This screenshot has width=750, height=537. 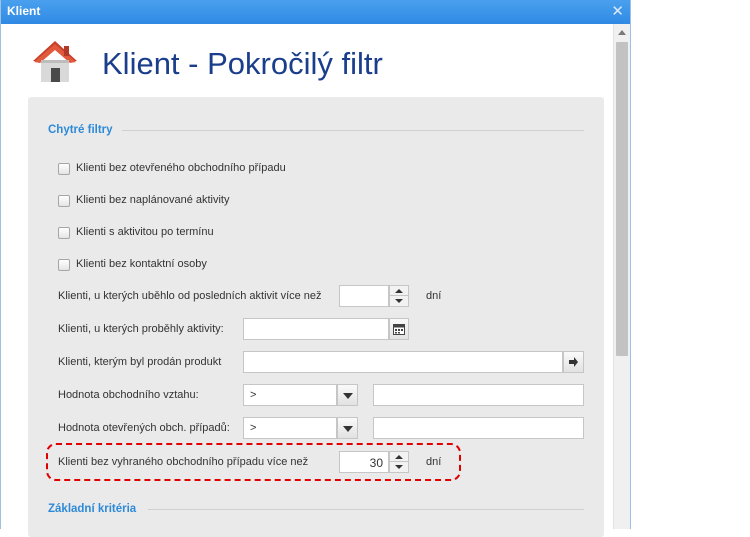 I want to click on relationship-operator-dropdown-button, so click(x=347, y=395).